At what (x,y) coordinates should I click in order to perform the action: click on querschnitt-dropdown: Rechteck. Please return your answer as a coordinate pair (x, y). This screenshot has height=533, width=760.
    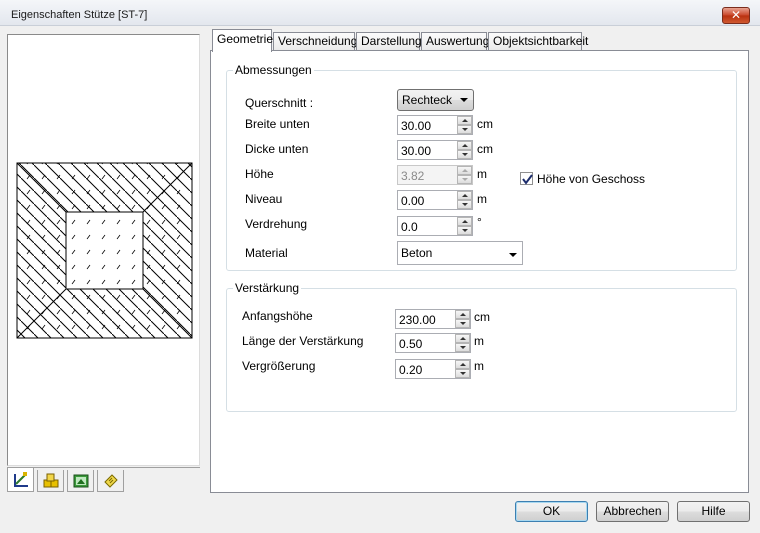
    Looking at the image, I should click on (435, 100).